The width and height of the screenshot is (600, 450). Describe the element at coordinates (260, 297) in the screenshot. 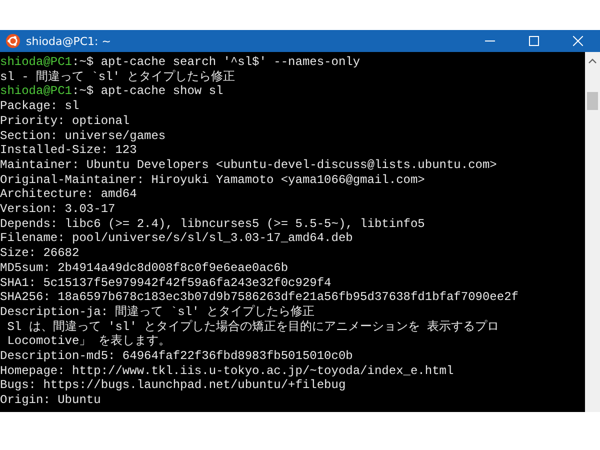

I see `output-line: SHA256: 18a6597b678c183ec3b07d9b7586263dfe21a56fb95d37638fd1bfaf7090ee2f` at that location.